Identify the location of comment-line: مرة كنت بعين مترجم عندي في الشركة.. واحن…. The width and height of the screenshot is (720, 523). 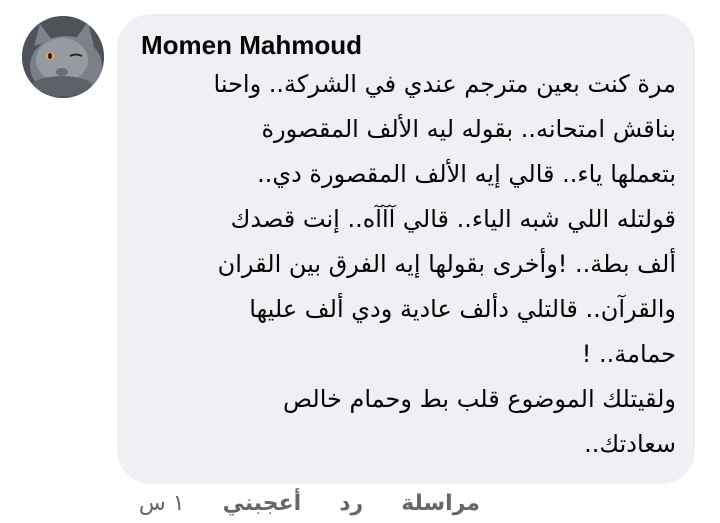
(444, 84).